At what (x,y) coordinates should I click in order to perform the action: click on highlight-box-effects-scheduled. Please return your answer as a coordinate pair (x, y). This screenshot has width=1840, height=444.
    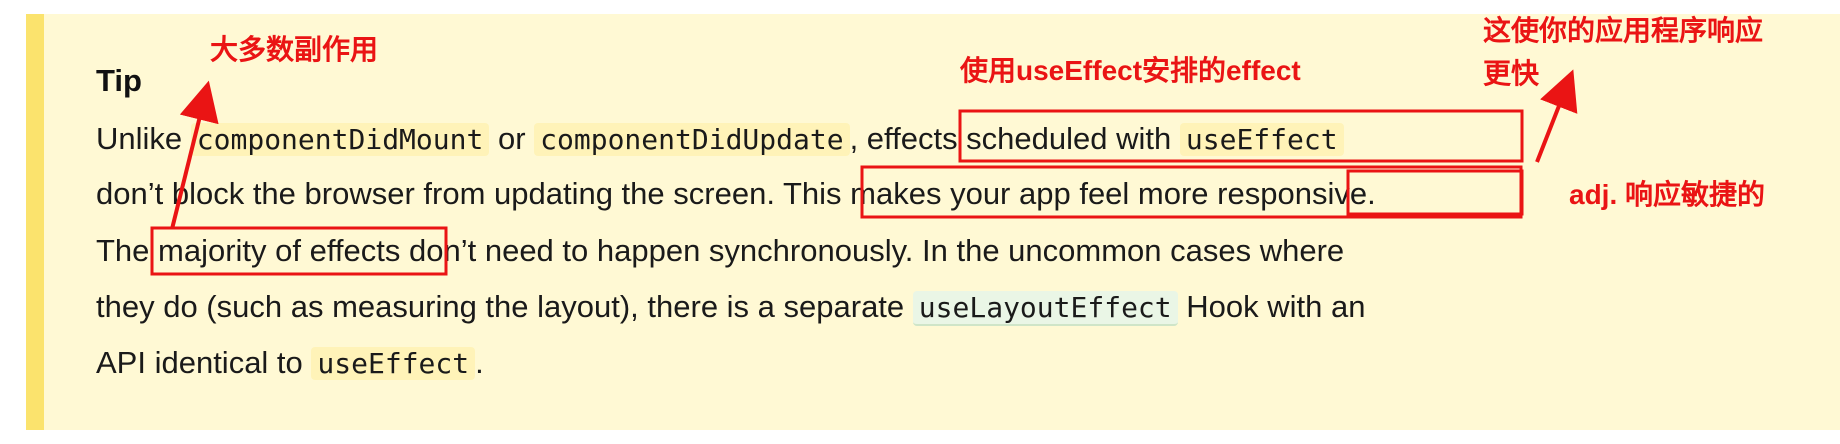
    Looking at the image, I should click on (1241, 136).